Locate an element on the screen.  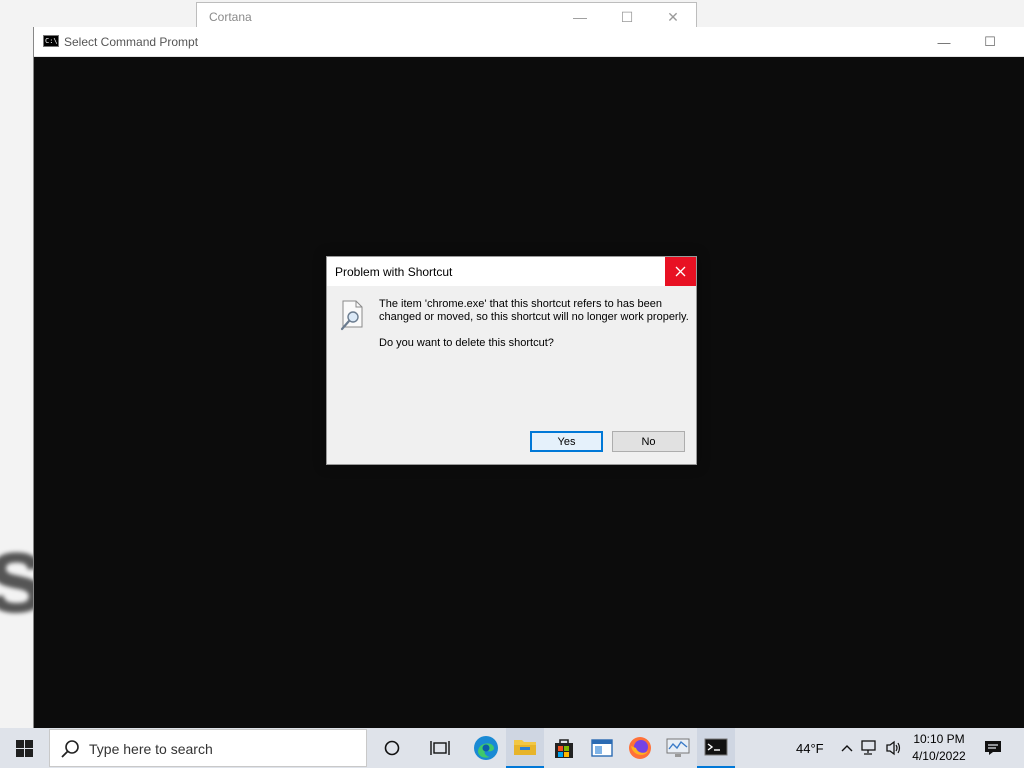
task-view-button is located at coordinates (440, 748).